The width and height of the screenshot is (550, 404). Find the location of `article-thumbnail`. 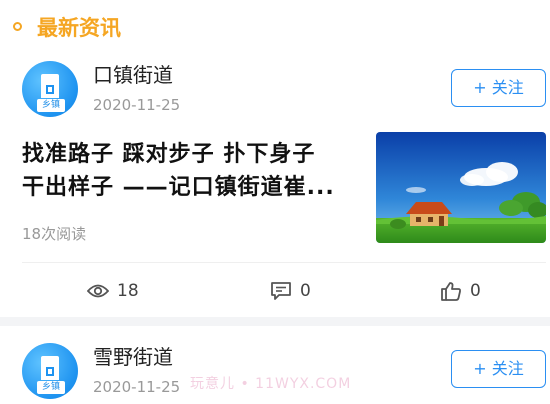

article-thumbnail is located at coordinates (461, 187).